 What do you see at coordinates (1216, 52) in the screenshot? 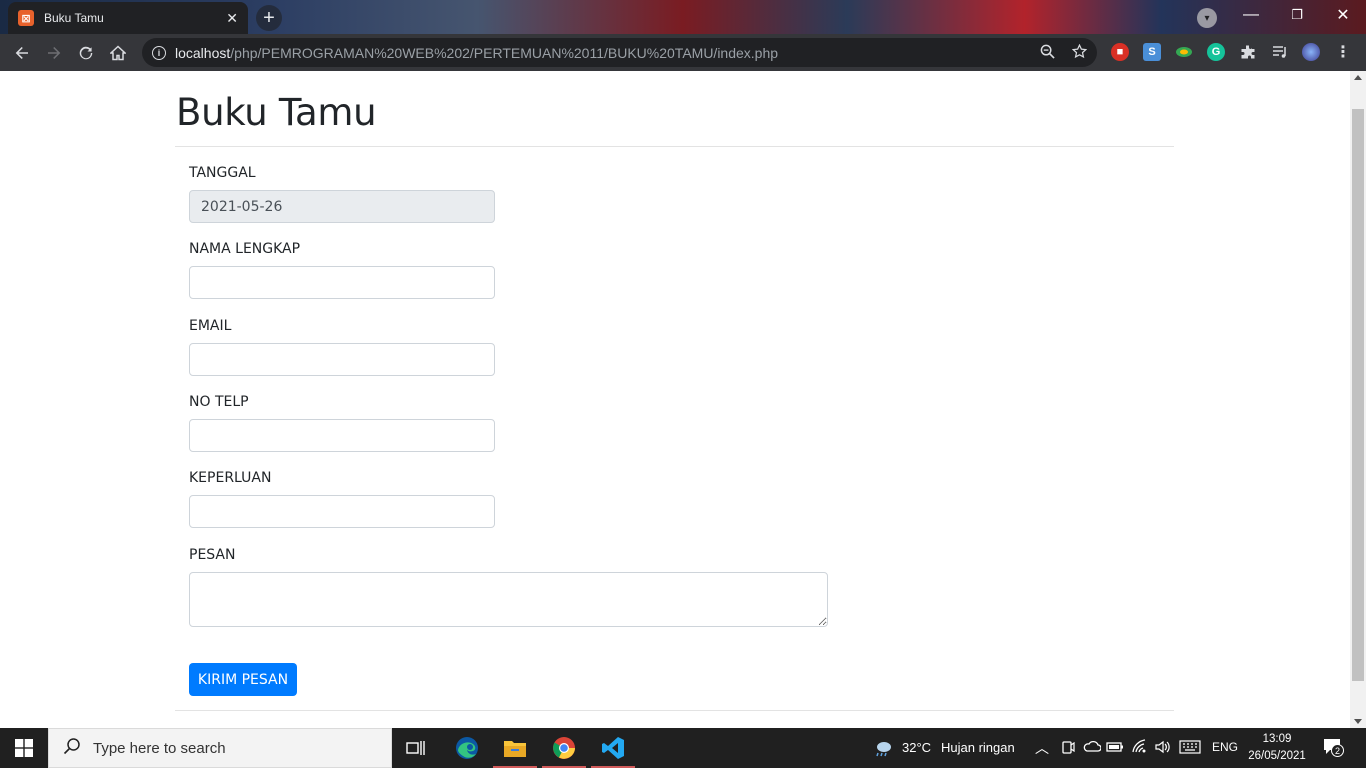
I see `grammarly-extension-icon: G` at bounding box center [1216, 52].